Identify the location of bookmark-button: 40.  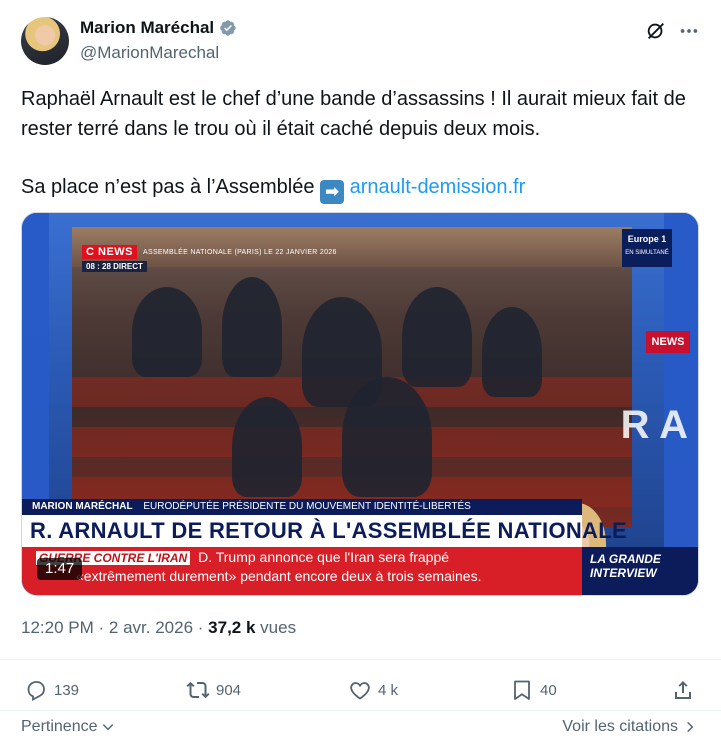
(533, 690).